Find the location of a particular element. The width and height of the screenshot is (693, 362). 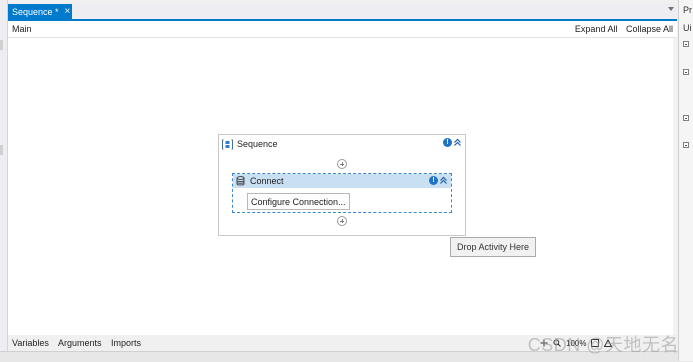

connect-badges: ! is located at coordinates (438, 180).